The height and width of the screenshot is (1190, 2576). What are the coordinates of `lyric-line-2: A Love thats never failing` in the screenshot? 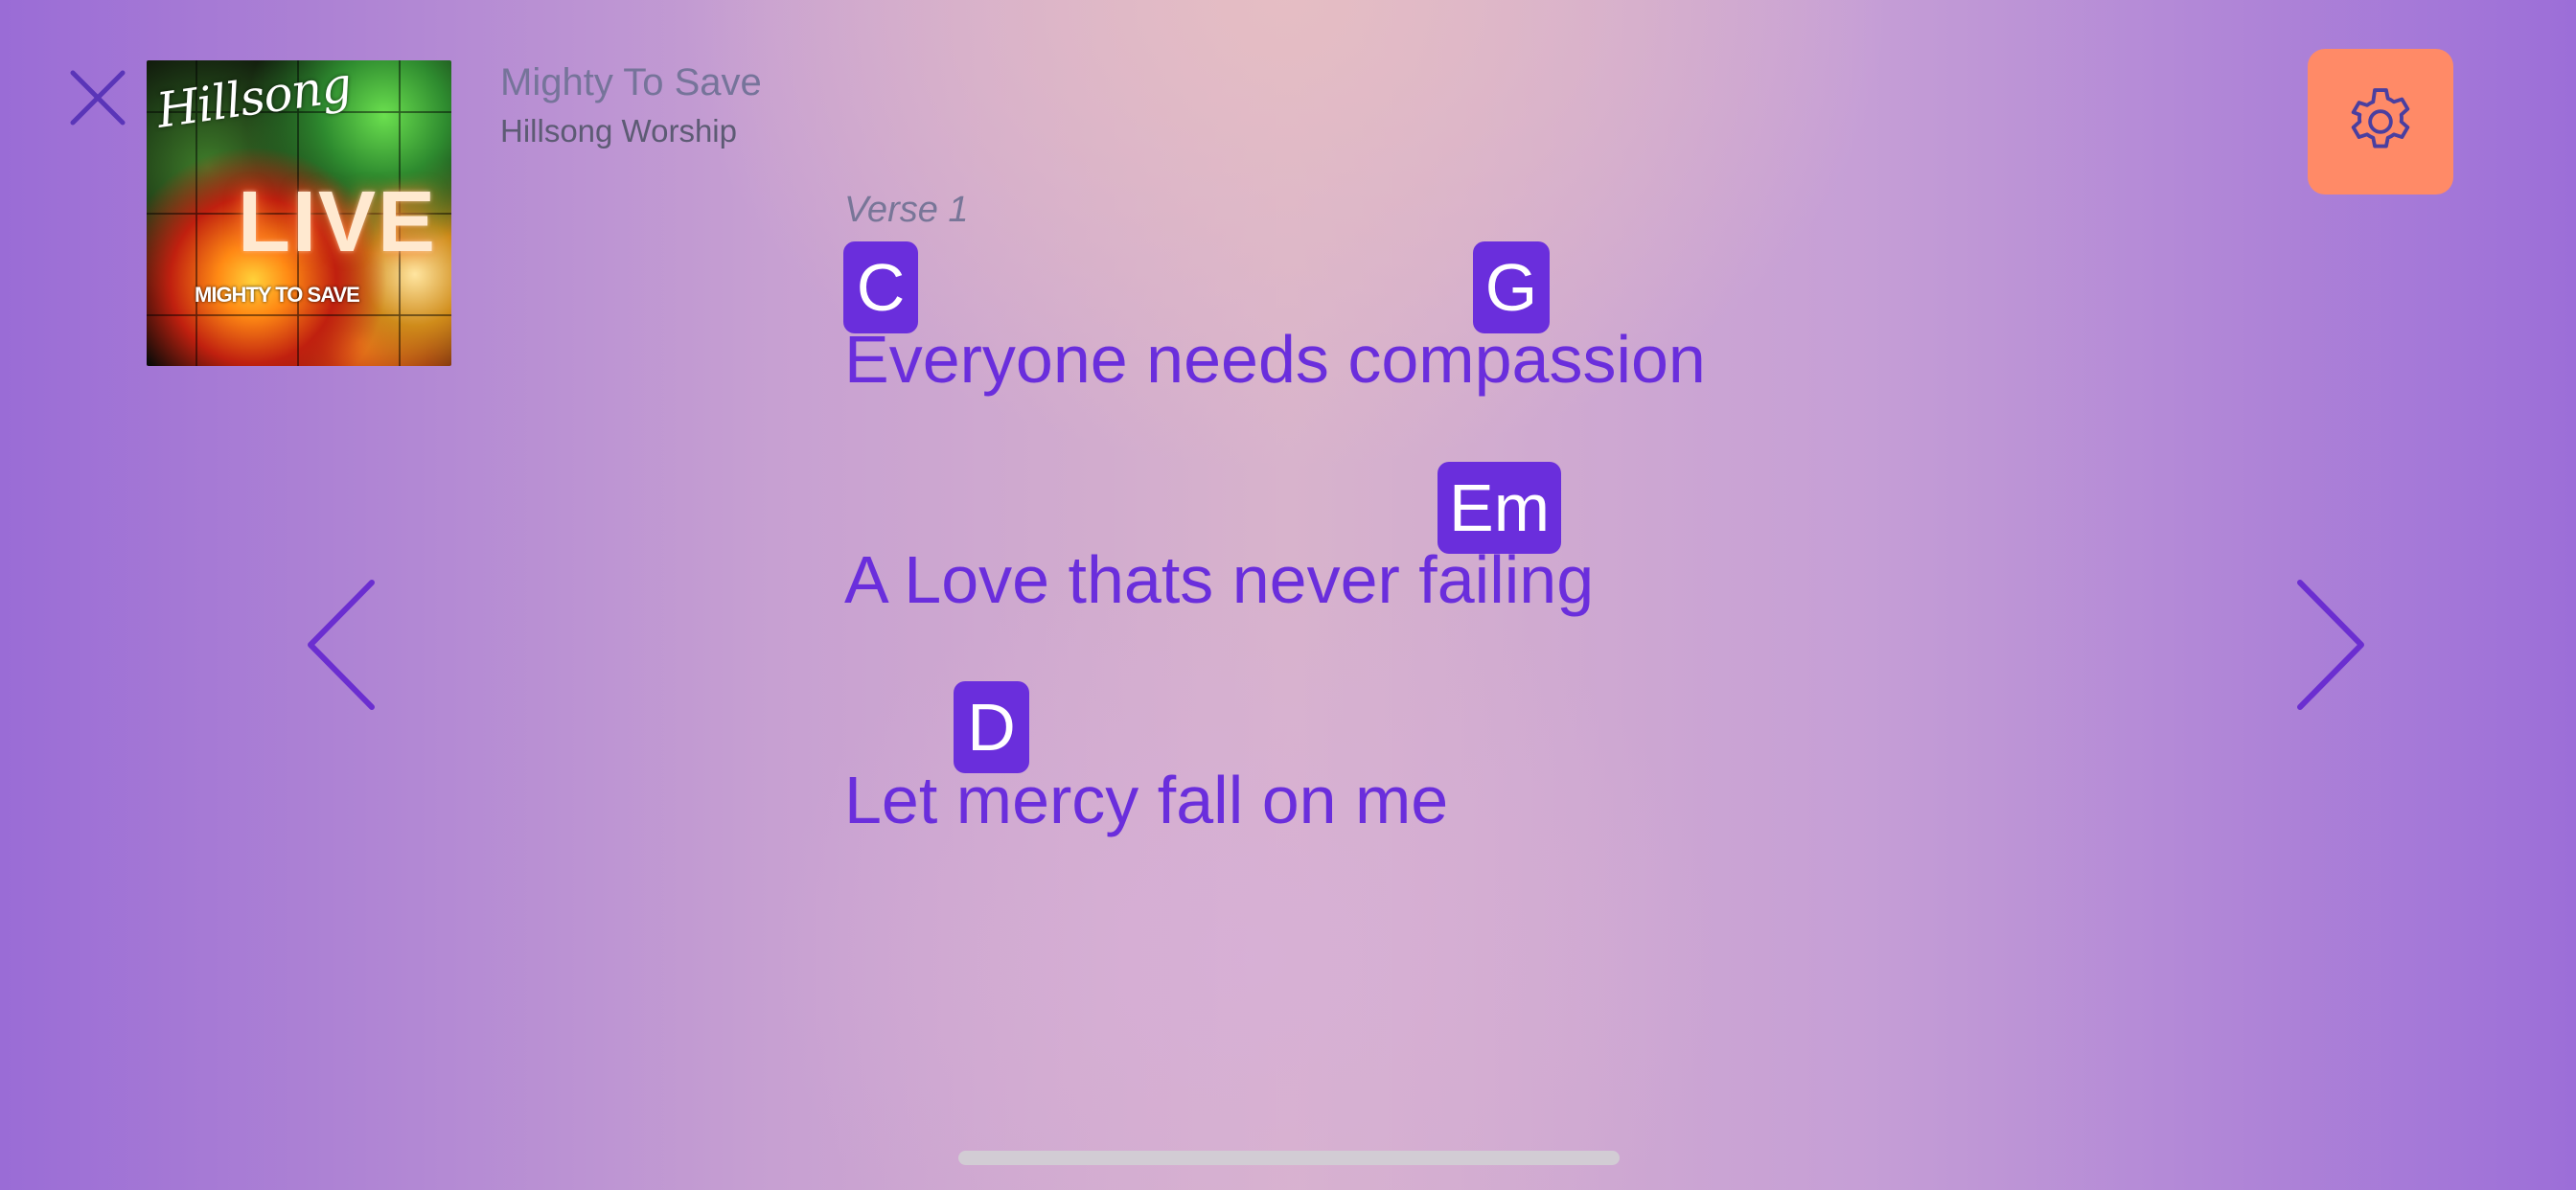 It's located at (1219, 579).